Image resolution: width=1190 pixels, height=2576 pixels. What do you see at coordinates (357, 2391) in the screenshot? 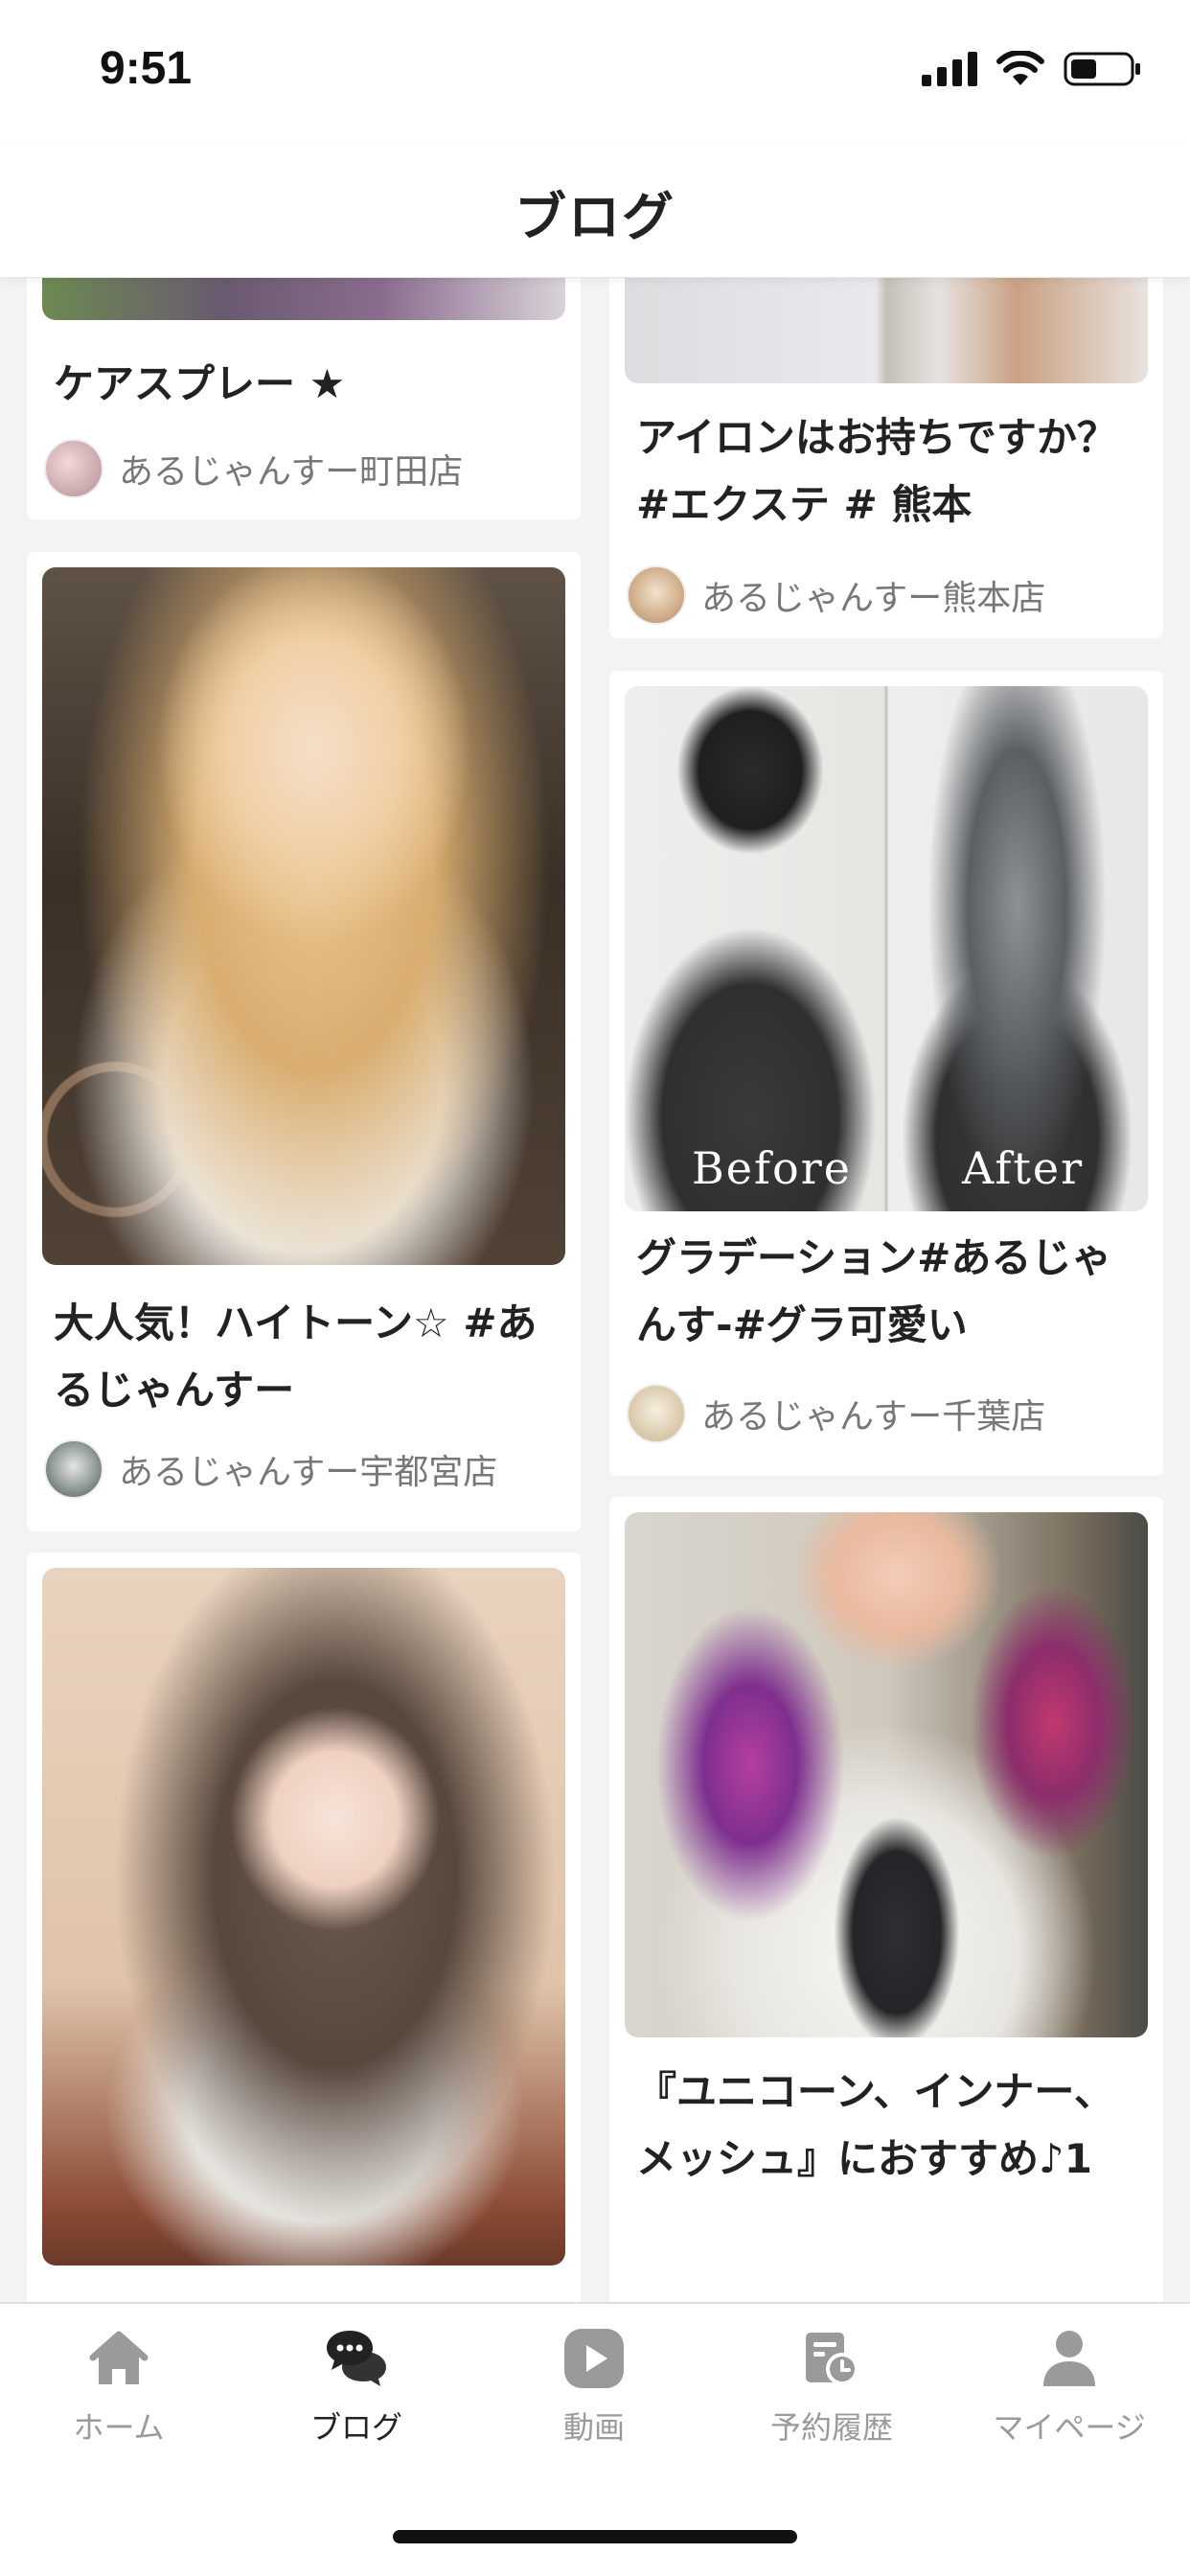
I see `tab-blog: ブログ` at bounding box center [357, 2391].